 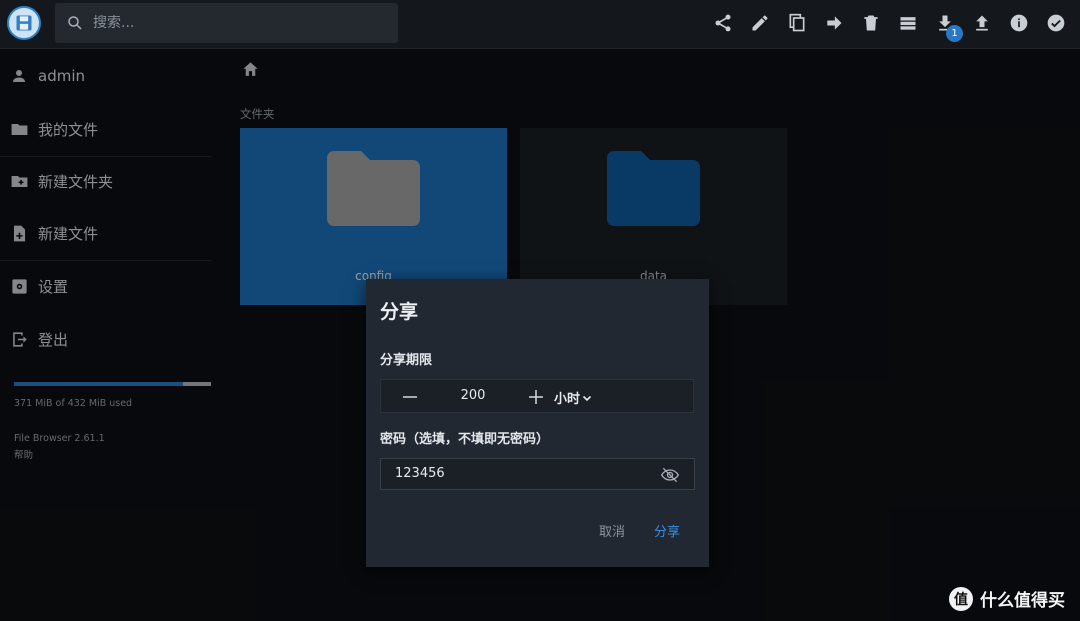 What do you see at coordinates (540, 24) in the screenshot?
I see `top-bar: 1` at bounding box center [540, 24].